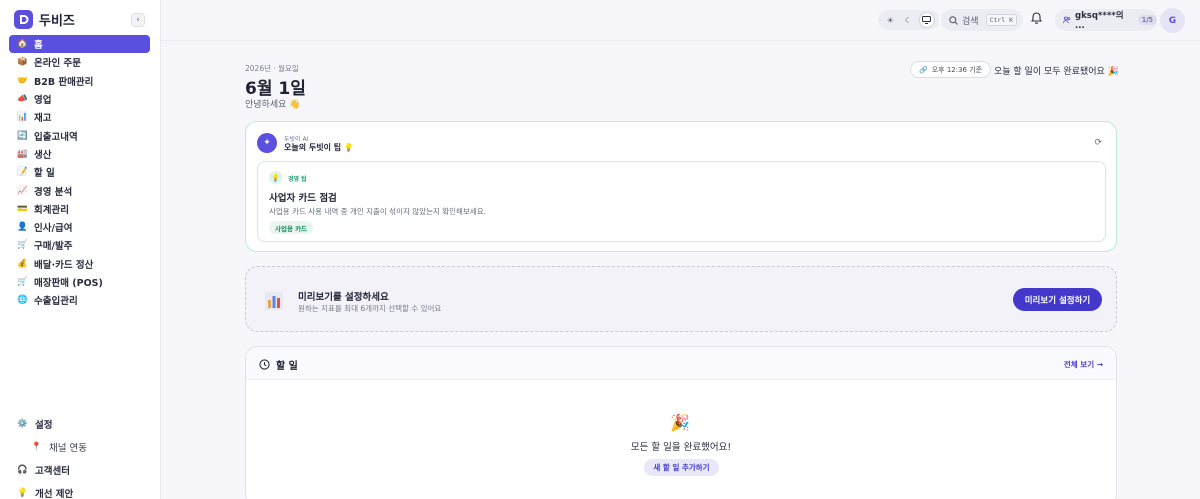 This screenshot has width=1200, height=499. Describe the element at coordinates (58, 64) in the screenshot. I see `sidebar-item-label: 온라인 주문` at that location.